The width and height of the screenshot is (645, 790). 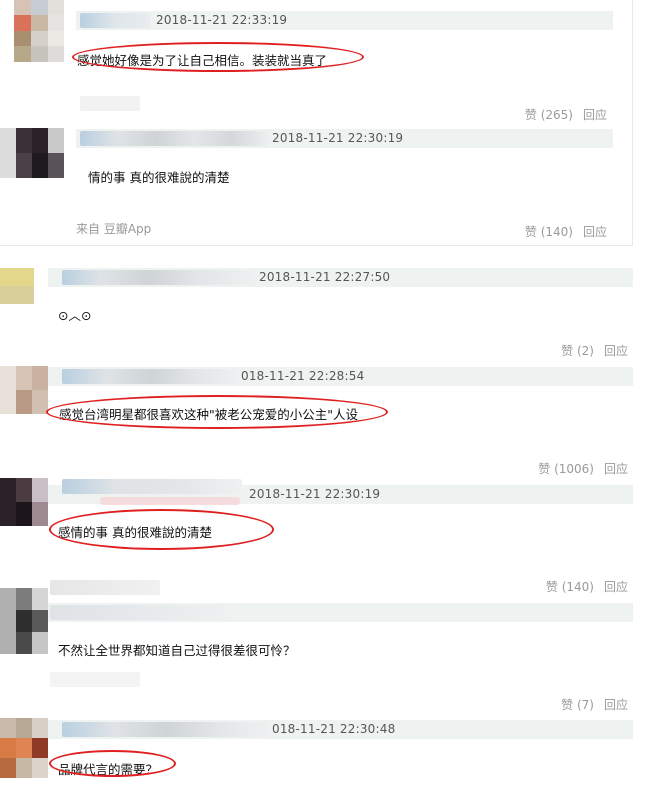 I want to click on comment-actions: 赞 (140) 回应, so click(x=582, y=586).